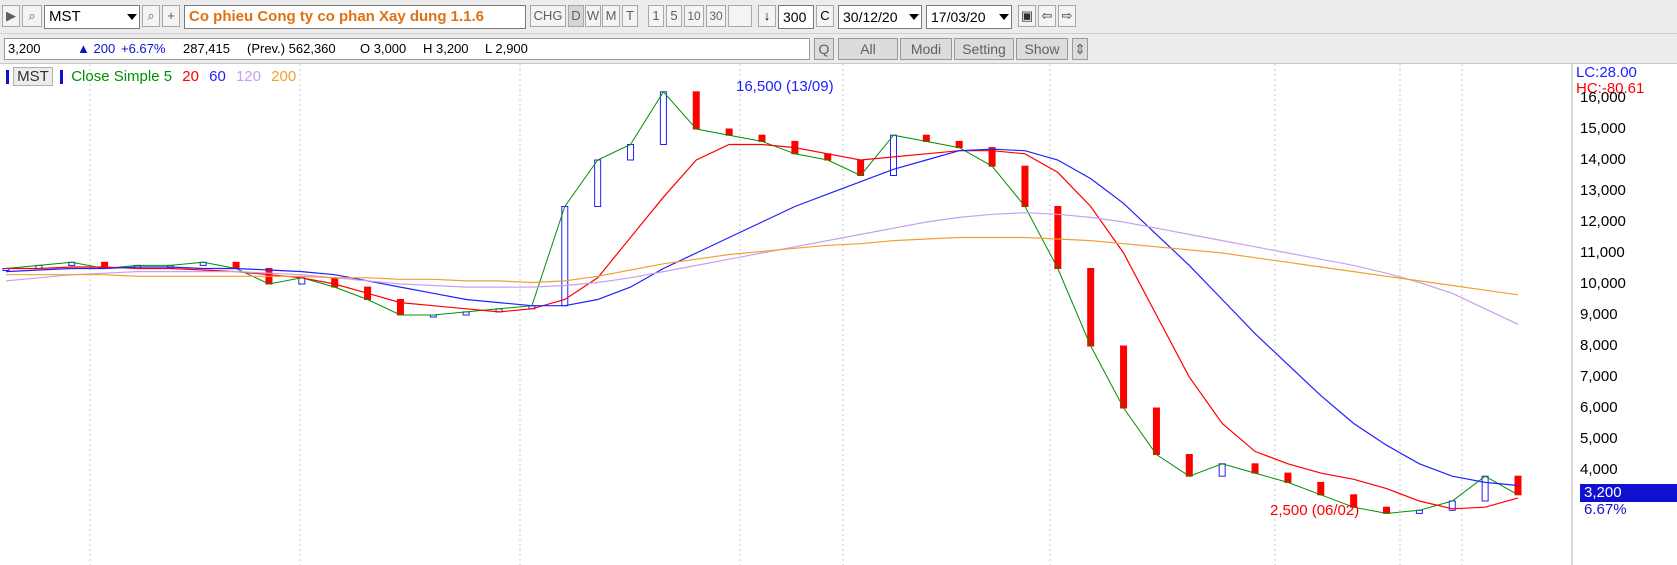  What do you see at coordinates (656, 16) in the screenshot?
I see `interval-1-button: 1` at bounding box center [656, 16].